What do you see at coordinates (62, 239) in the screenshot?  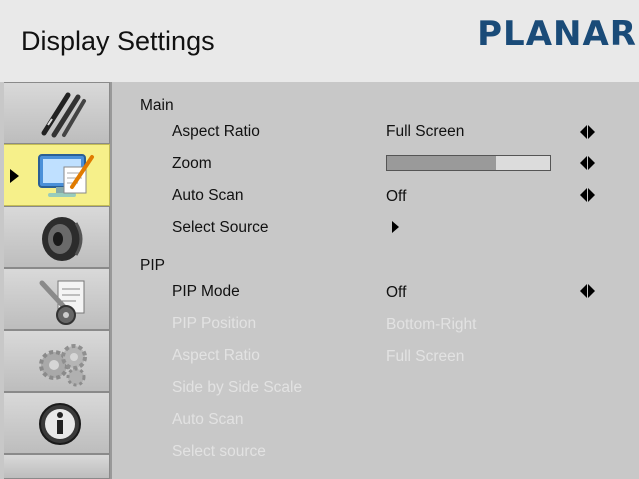 I see `speaker-icon` at bounding box center [62, 239].